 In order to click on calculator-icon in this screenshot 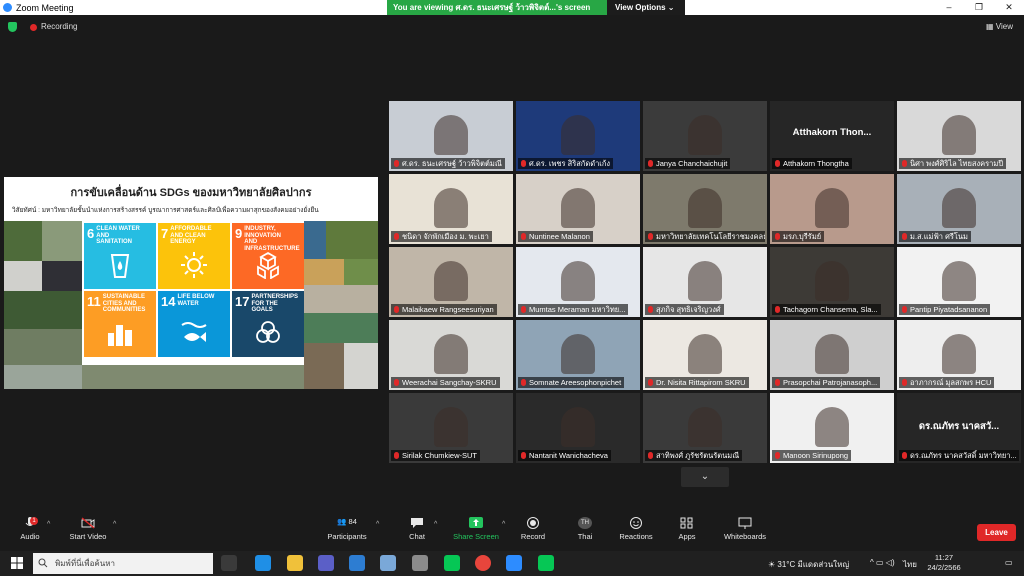, I will do `click(420, 563)`.